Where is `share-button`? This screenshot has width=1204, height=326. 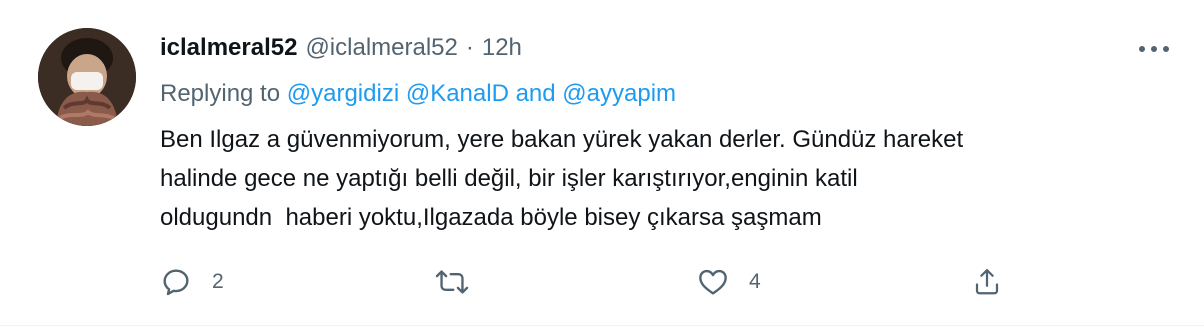
share-button is located at coordinates (987, 282).